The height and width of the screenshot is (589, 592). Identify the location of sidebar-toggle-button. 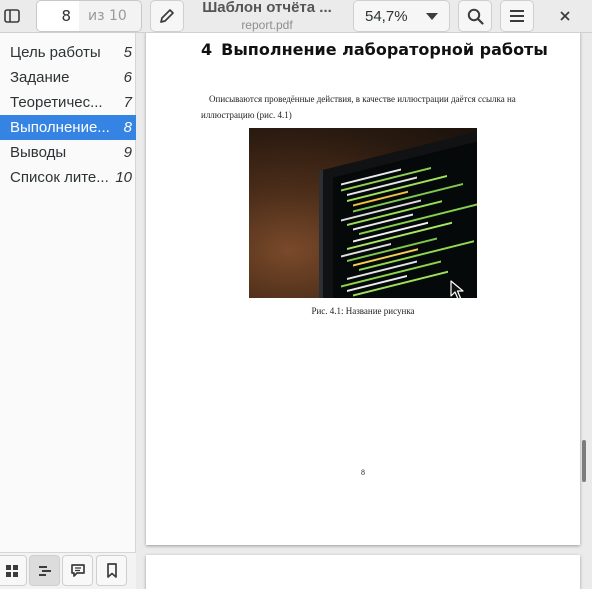
(14, 16).